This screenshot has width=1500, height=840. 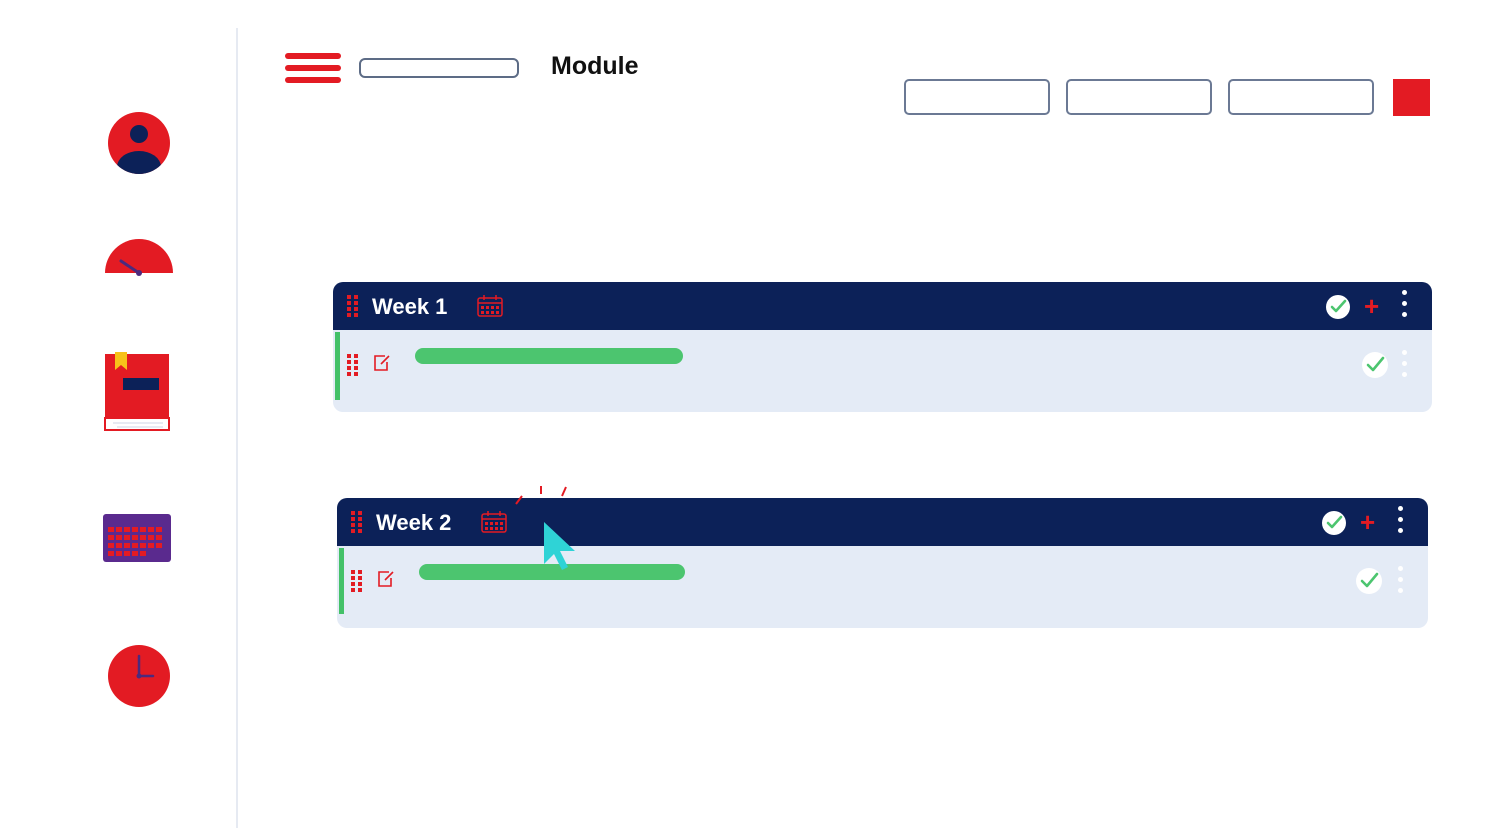 I want to click on week-card-1: Week 1 +, so click(x=882, y=347).